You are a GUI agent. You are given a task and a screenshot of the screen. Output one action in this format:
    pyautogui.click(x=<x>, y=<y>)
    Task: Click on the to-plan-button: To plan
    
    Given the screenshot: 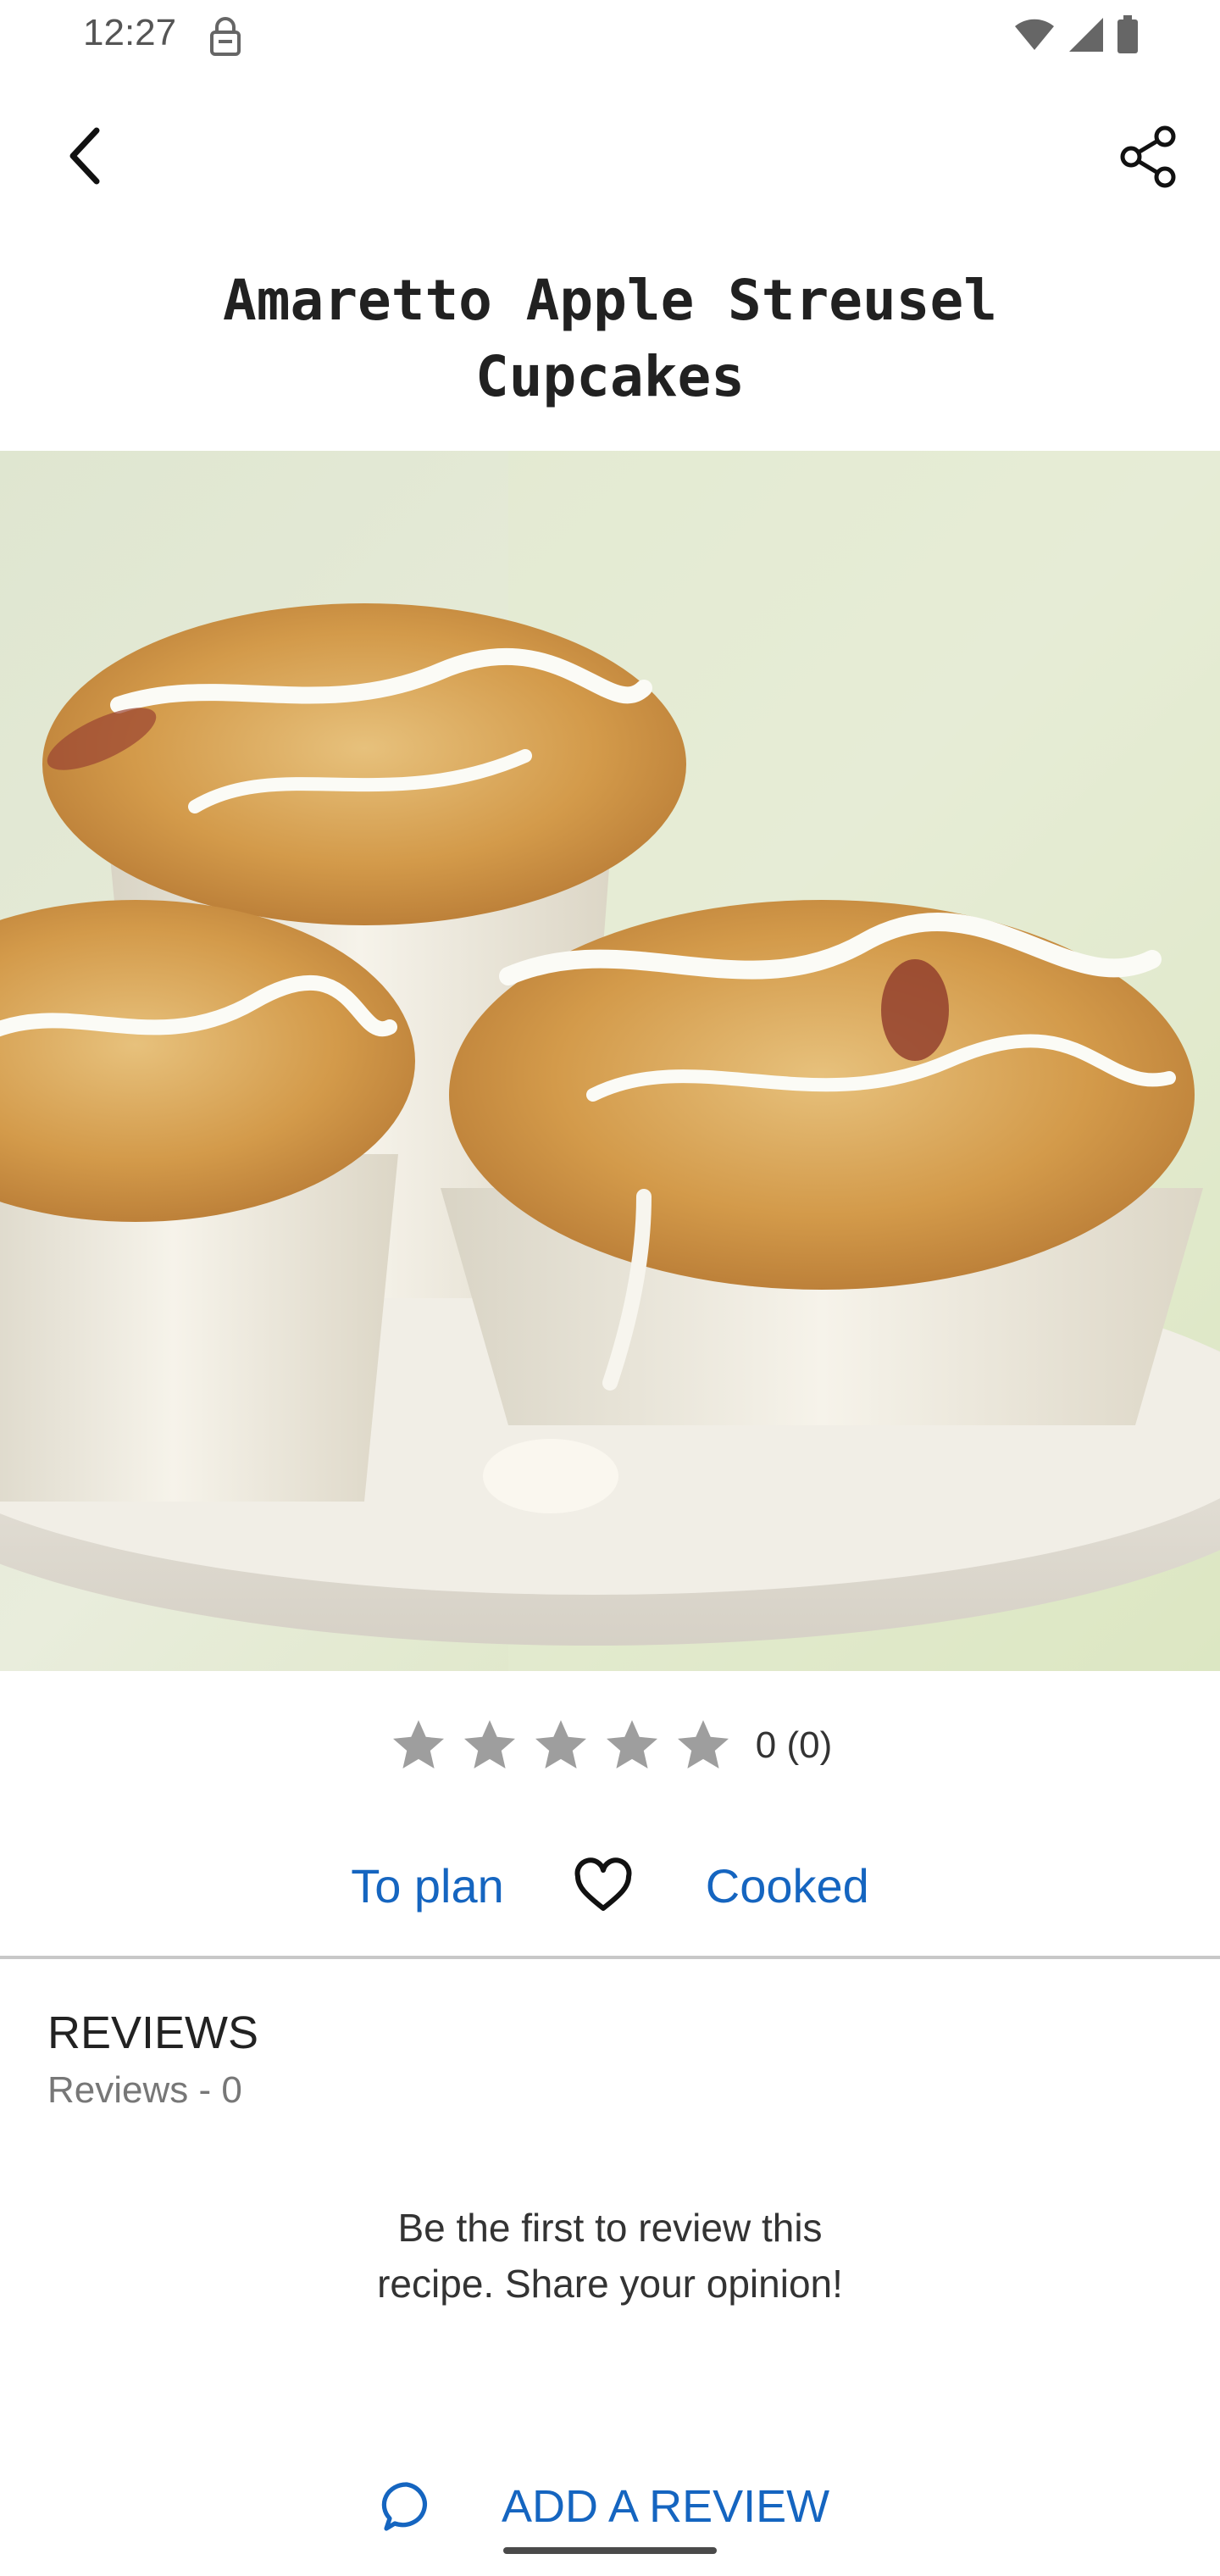 What is the action you would take?
    pyautogui.click(x=427, y=1885)
    